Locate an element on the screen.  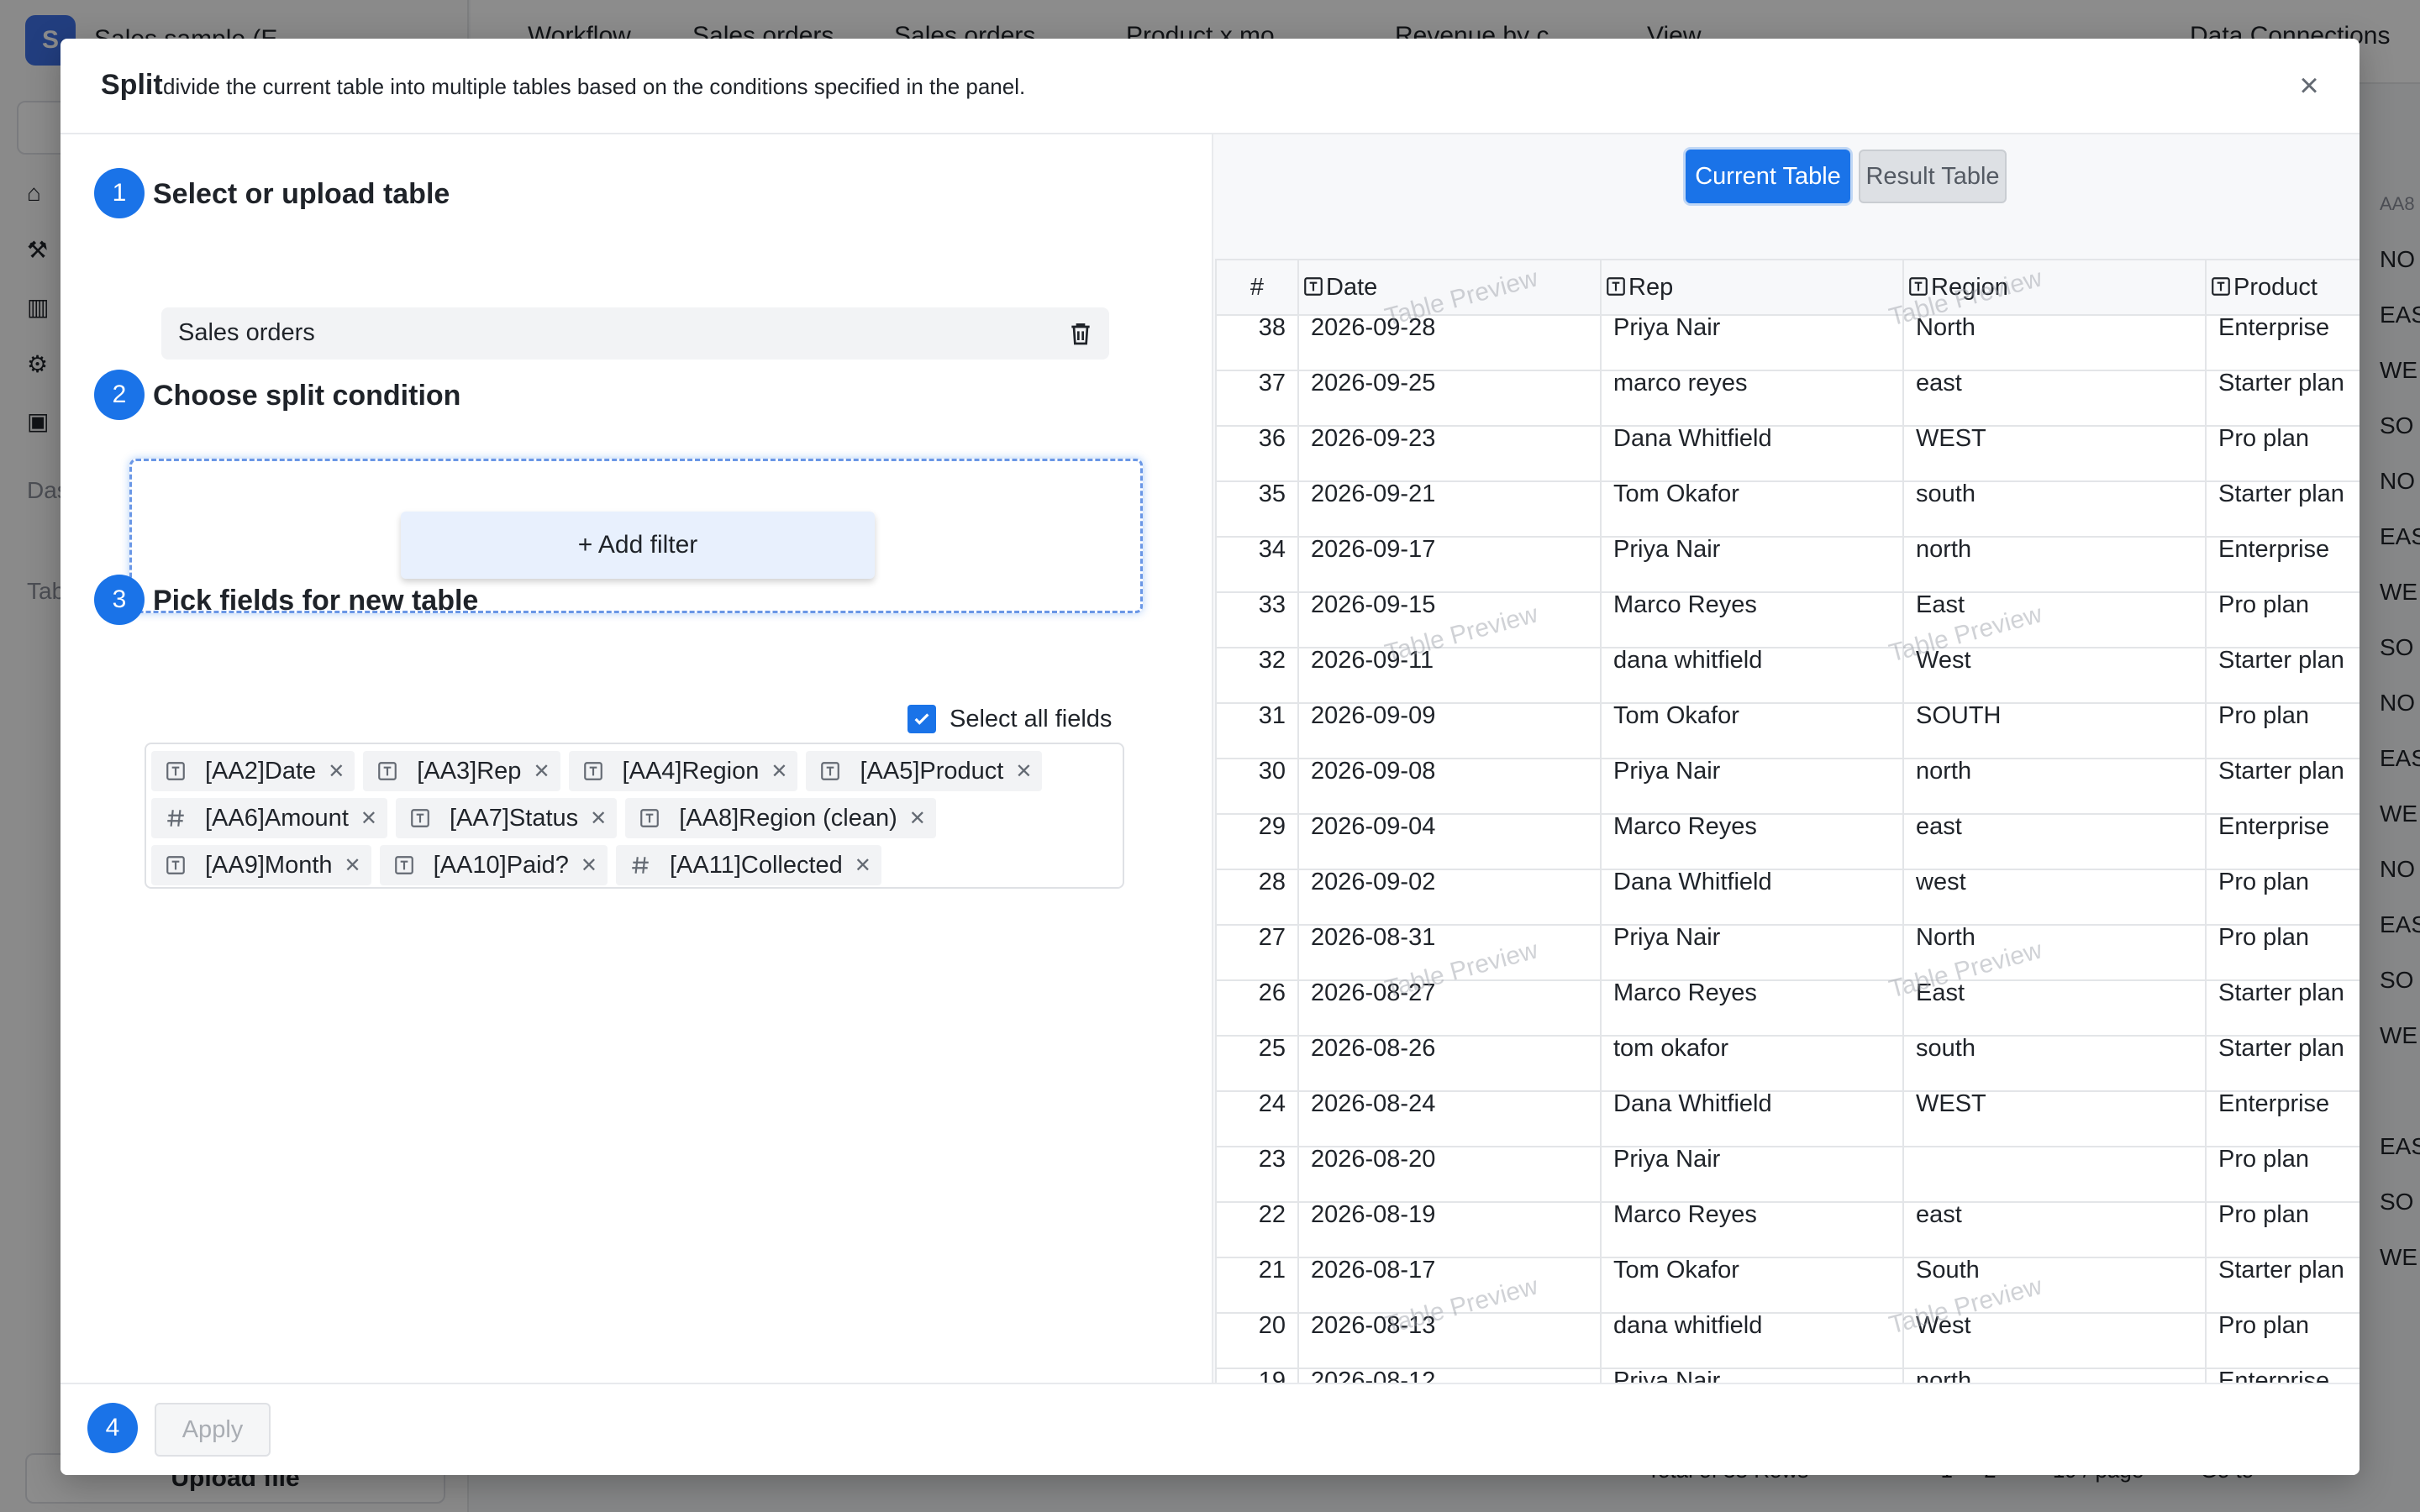
table-cell: 35 is located at coordinates (1257, 493).